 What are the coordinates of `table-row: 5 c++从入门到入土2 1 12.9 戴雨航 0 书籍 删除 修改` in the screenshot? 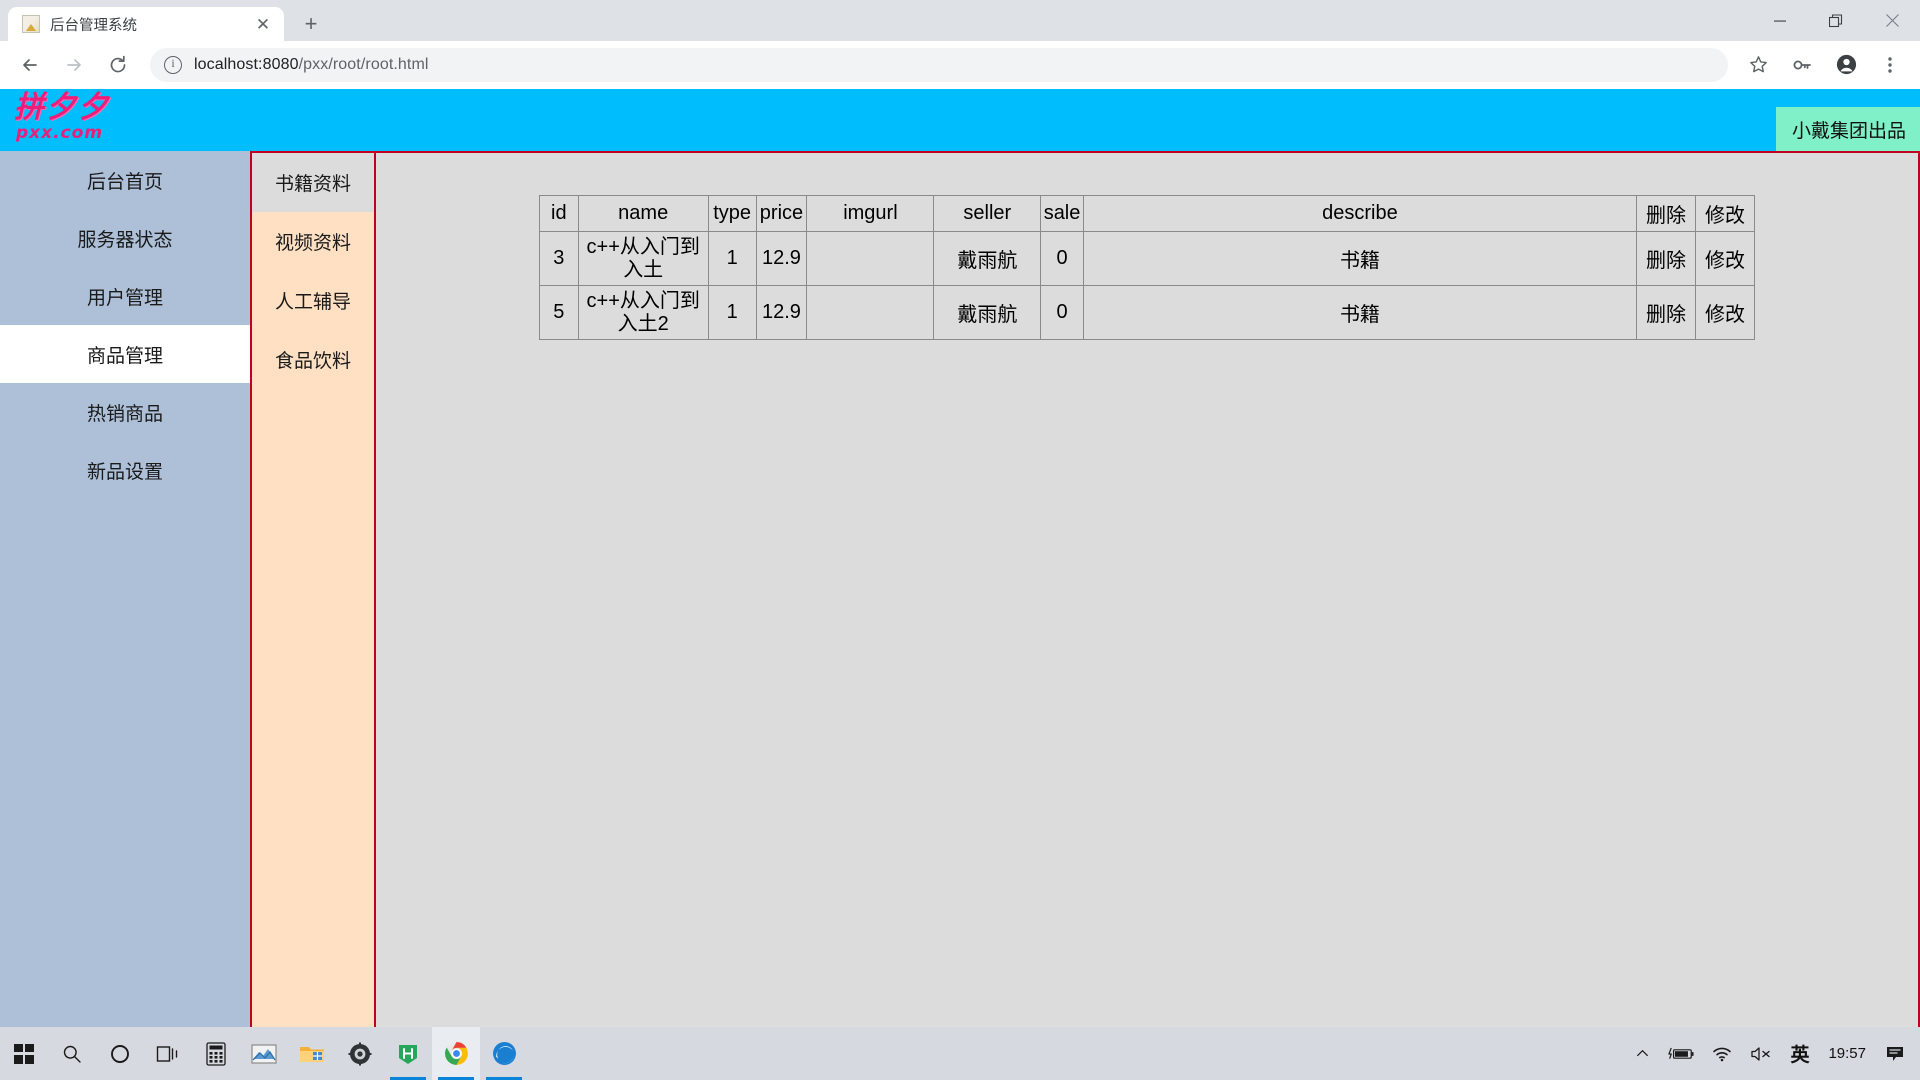 It's located at (1147, 312).